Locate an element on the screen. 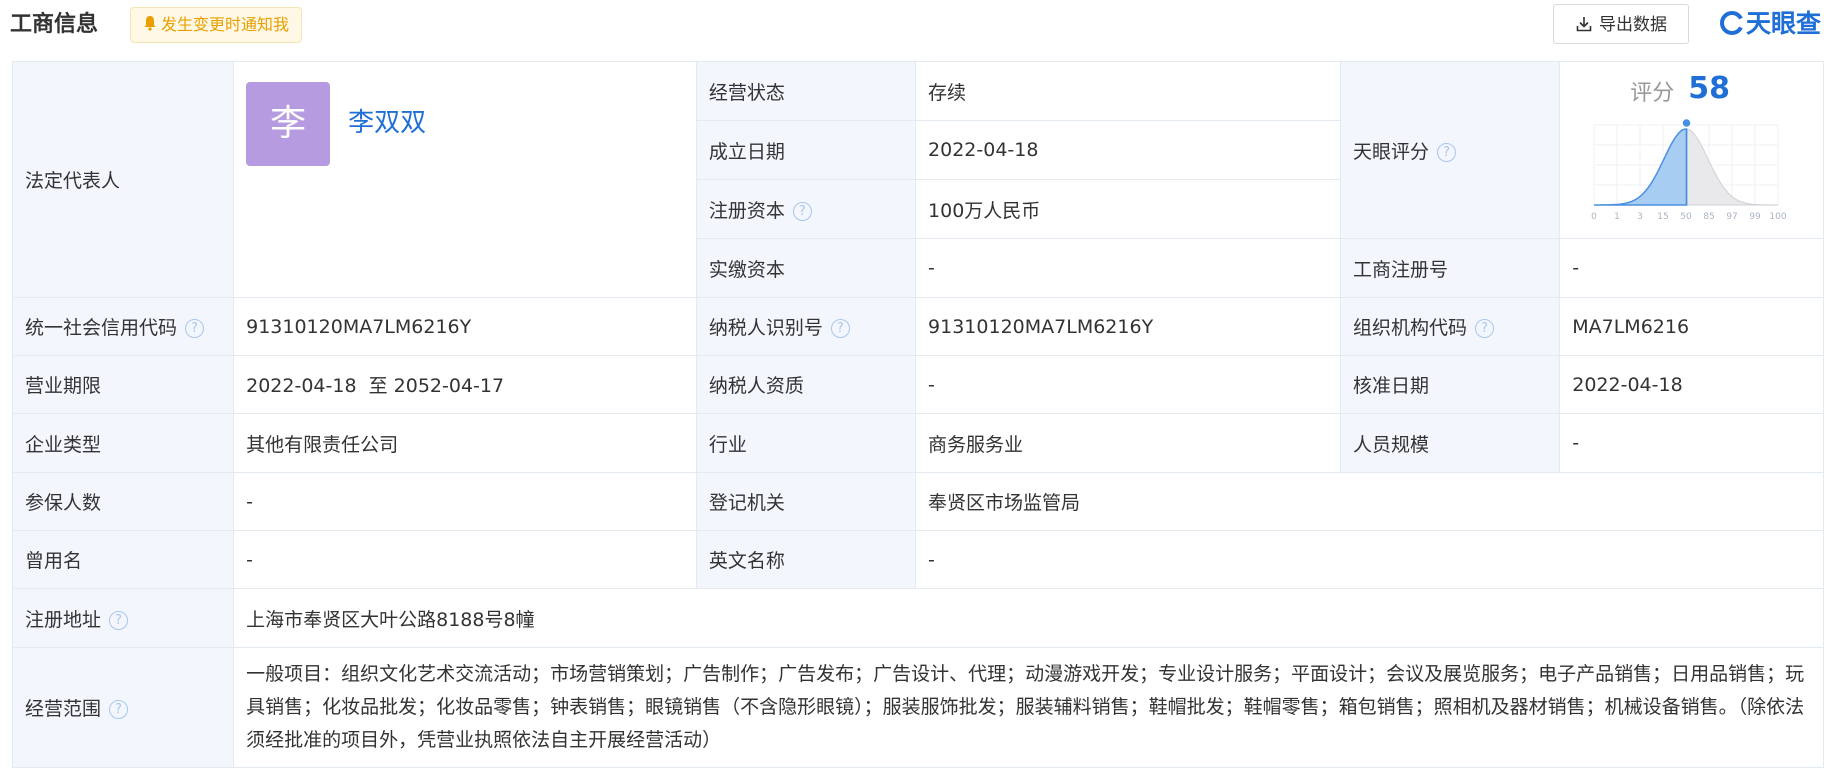  insured-value: - is located at coordinates (465, 501).